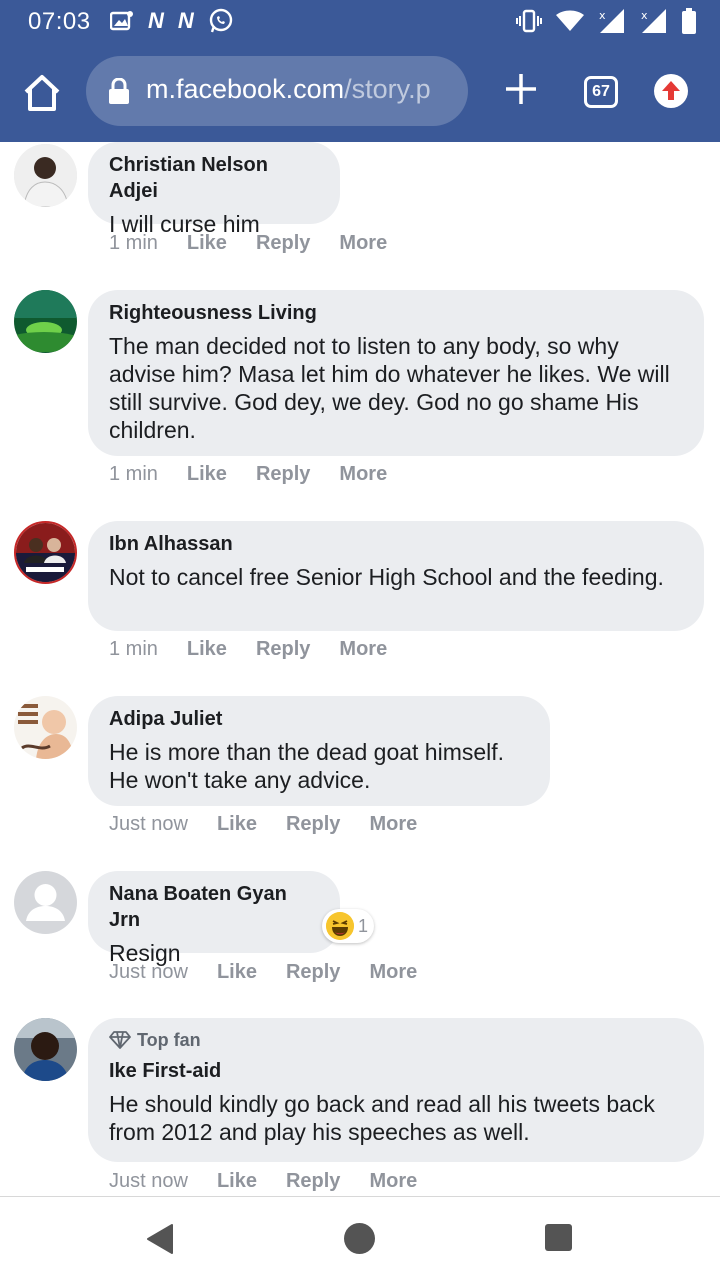  I want to click on comment-bubble: Nana Boaten Gyan Jrn Resign, so click(214, 918).